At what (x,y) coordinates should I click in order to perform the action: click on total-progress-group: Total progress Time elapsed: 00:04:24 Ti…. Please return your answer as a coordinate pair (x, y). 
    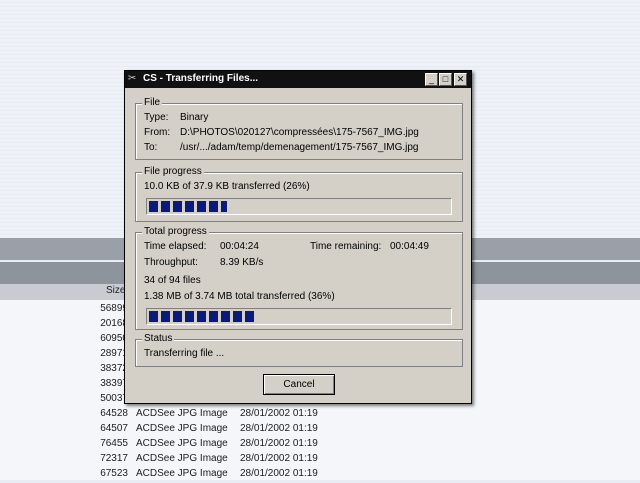
    Looking at the image, I should click on (299, 278).